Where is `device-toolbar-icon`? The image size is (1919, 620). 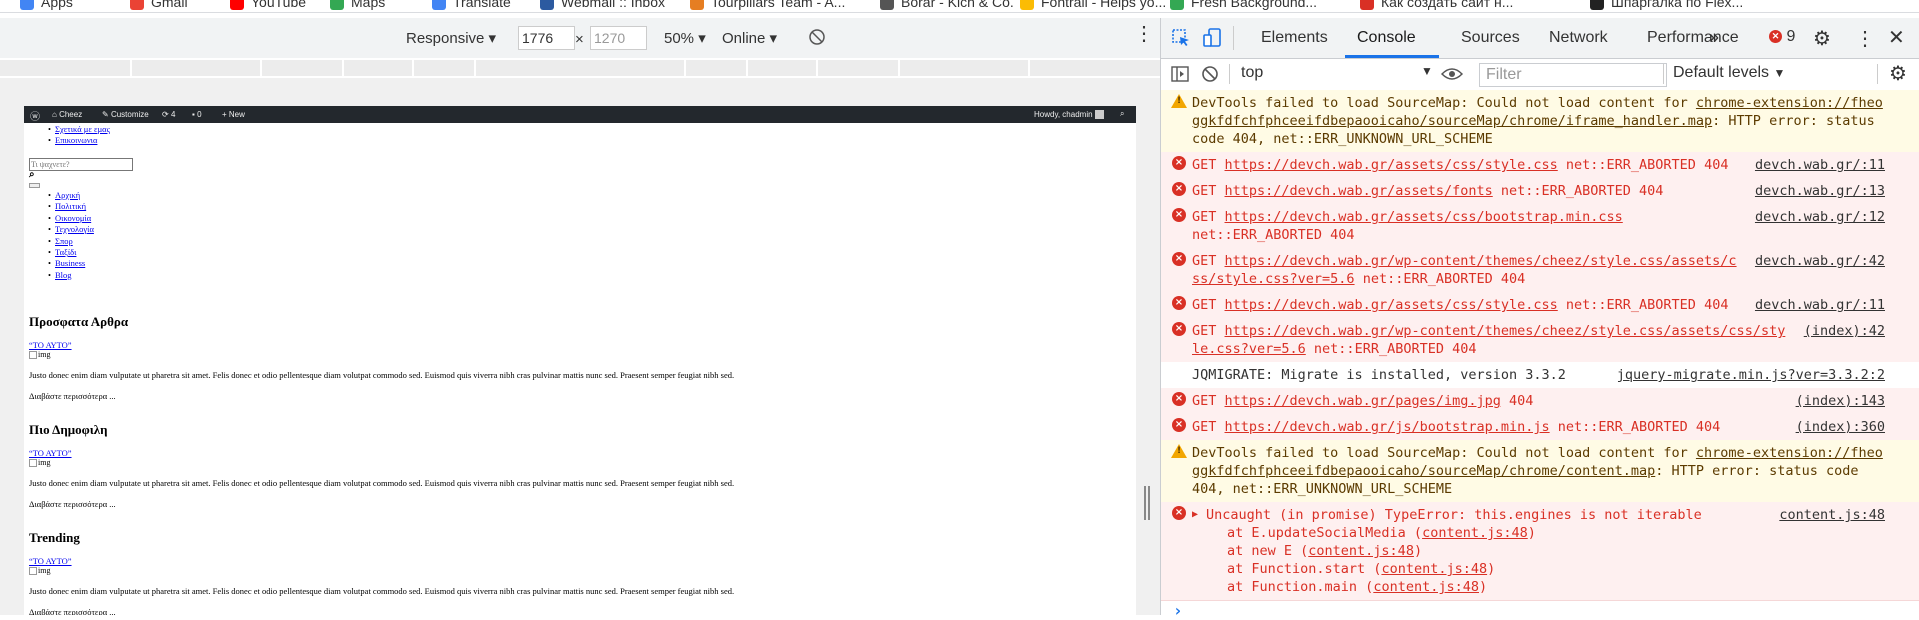
device-toolbar-icon is located at coordinates (1213, 38).